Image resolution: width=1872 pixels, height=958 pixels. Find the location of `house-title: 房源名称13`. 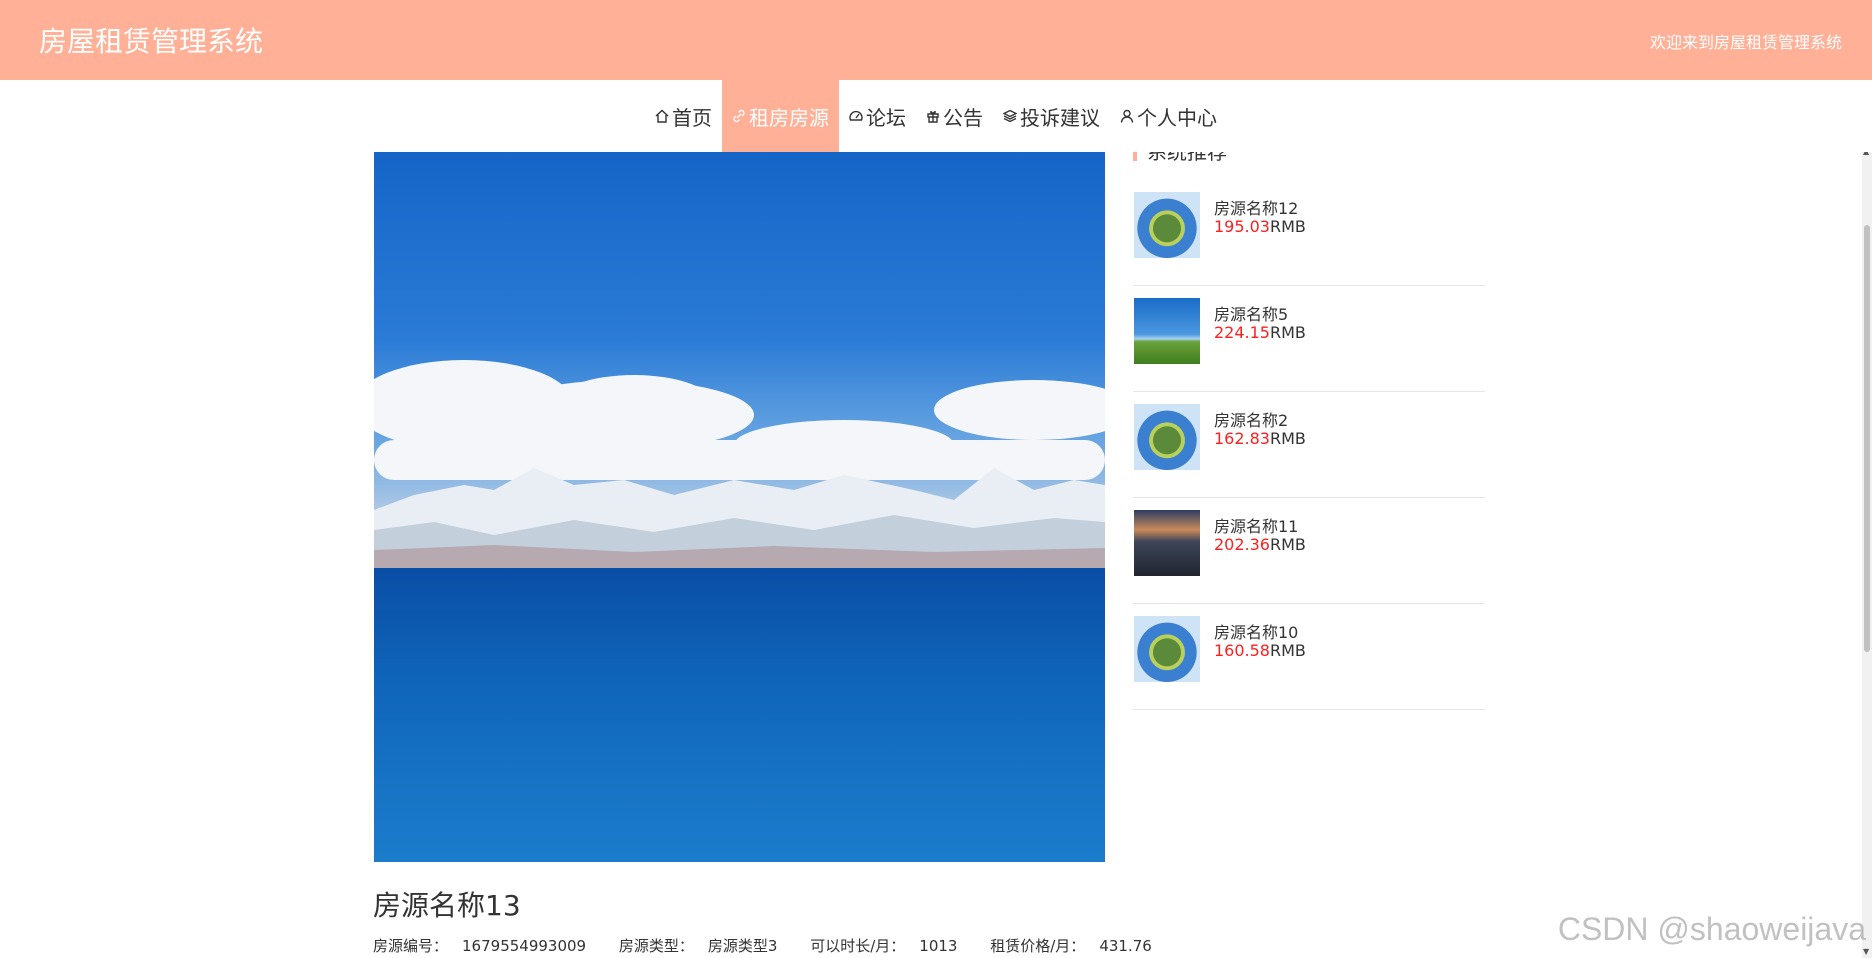

house-title: 房源名称13 is located at coordinates (447, 905).